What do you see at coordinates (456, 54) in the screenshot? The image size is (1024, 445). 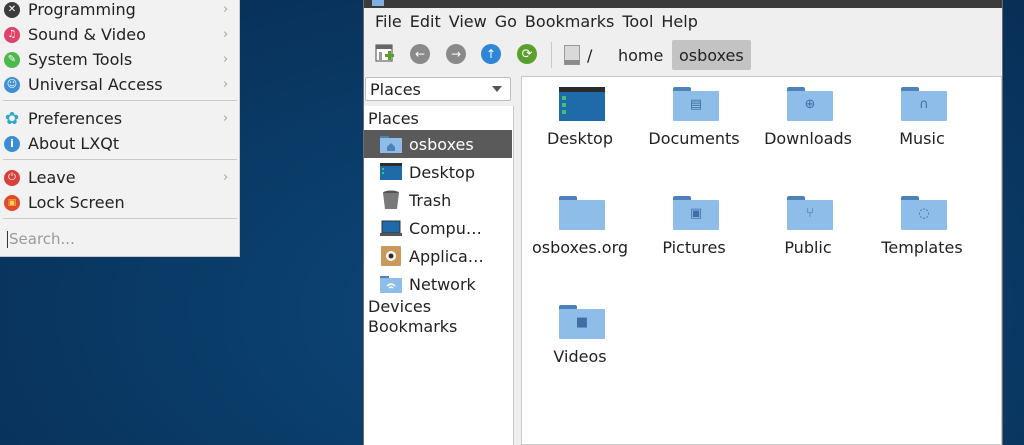 I see `forward-arrow-icon: →` at bounding box center [456, 54].